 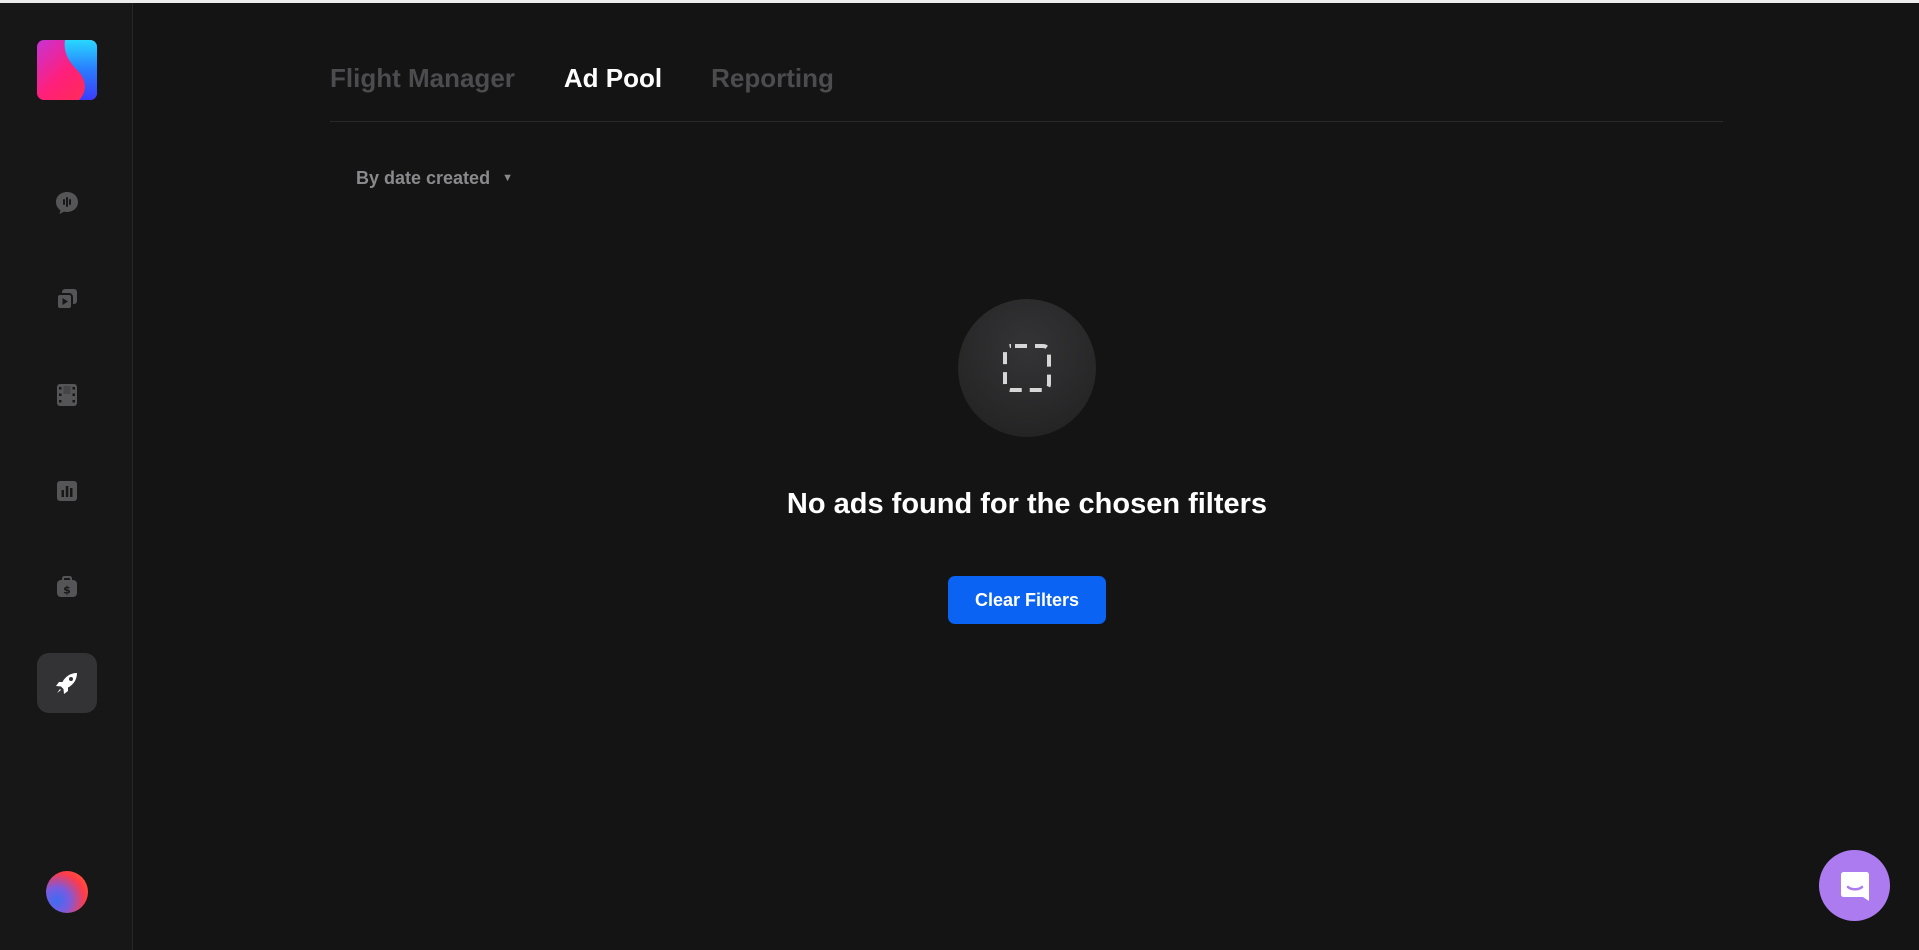 I want to click on dashed-square-icon, so click(x=1027, y=368).